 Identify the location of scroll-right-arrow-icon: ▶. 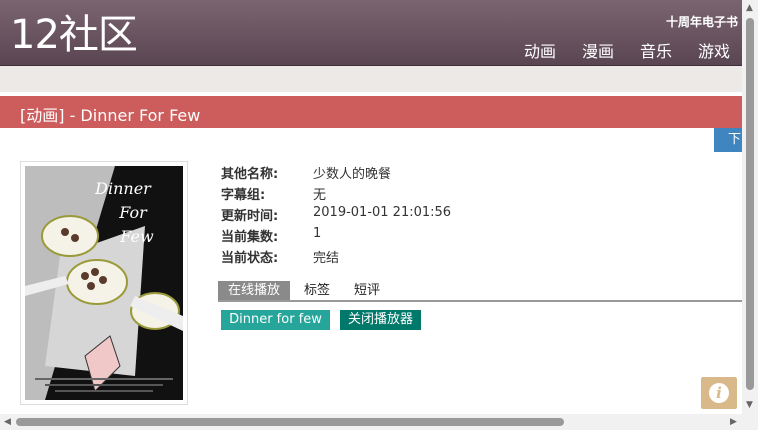
(733, 422).